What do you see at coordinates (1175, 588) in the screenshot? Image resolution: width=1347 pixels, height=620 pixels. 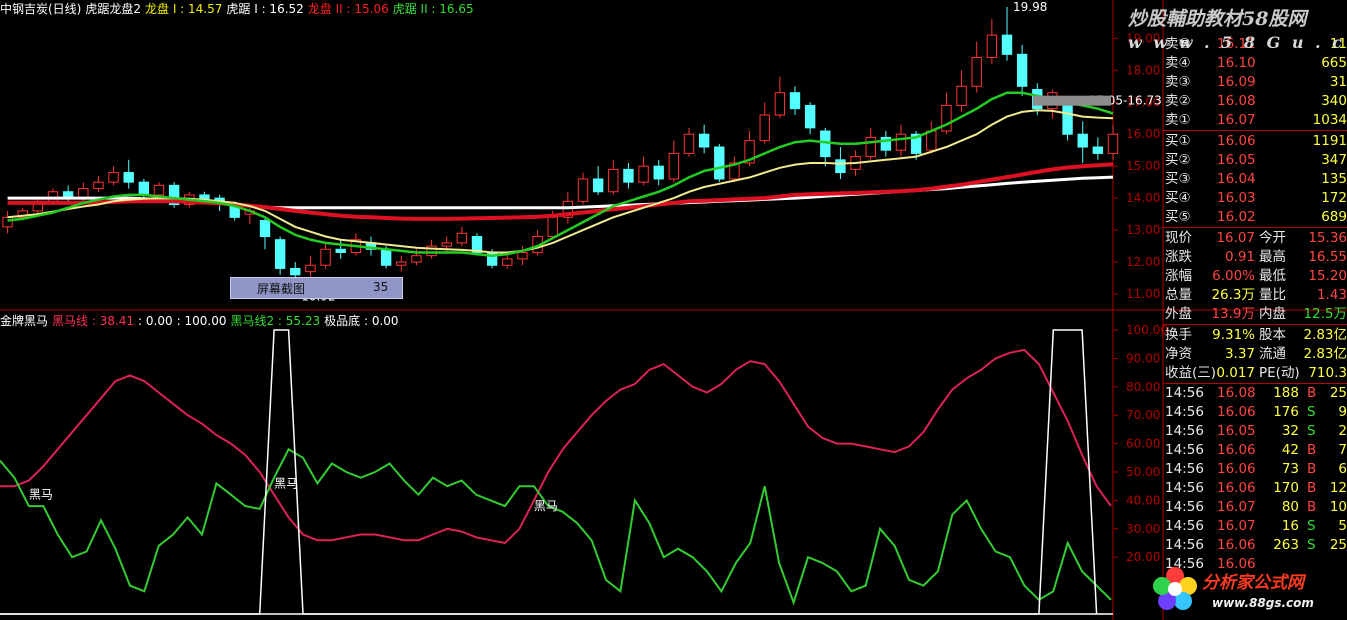 I see `flower-logo-icon` at bounding box center [1175, 588].